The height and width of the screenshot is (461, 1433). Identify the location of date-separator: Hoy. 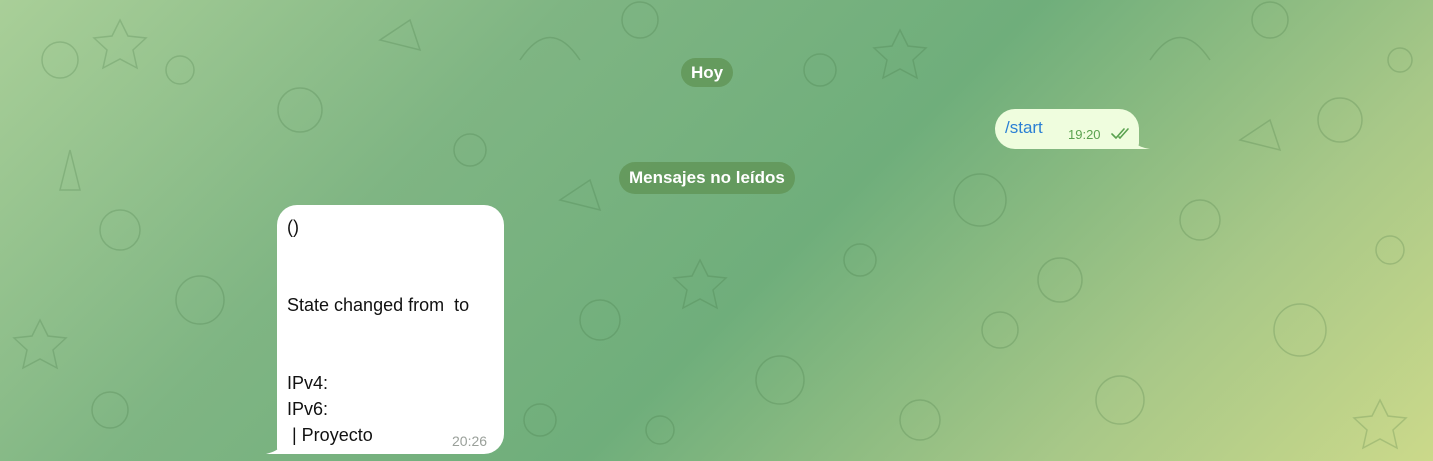
(707, 72).